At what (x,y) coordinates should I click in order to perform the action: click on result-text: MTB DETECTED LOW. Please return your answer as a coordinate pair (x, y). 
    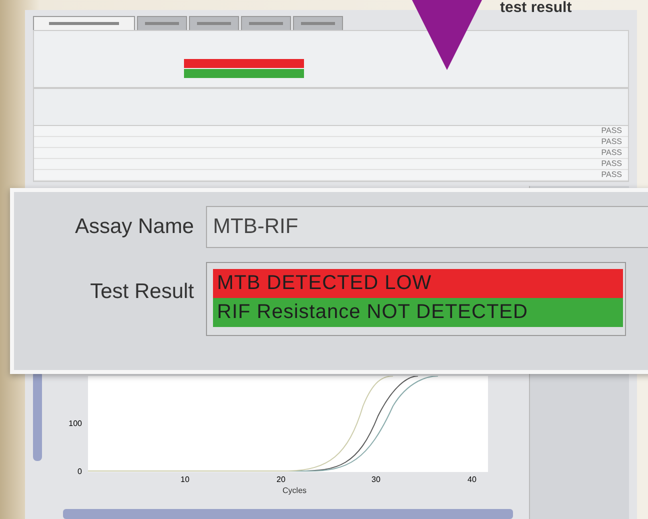
    Looking at the image, I should click on (418, 283).